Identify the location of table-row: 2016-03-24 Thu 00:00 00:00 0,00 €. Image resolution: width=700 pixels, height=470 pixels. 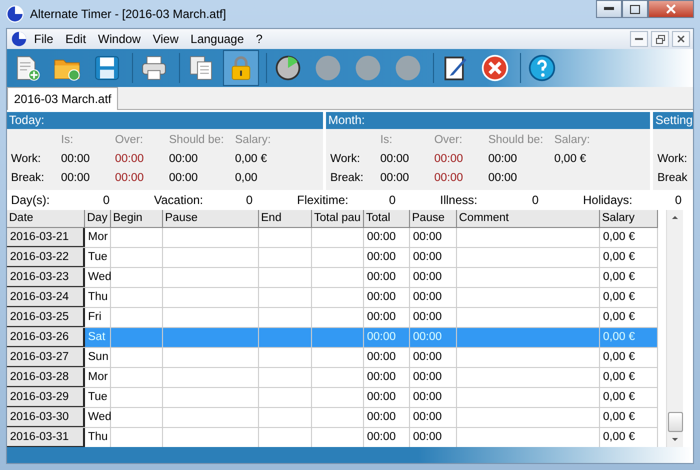
(332, 298).